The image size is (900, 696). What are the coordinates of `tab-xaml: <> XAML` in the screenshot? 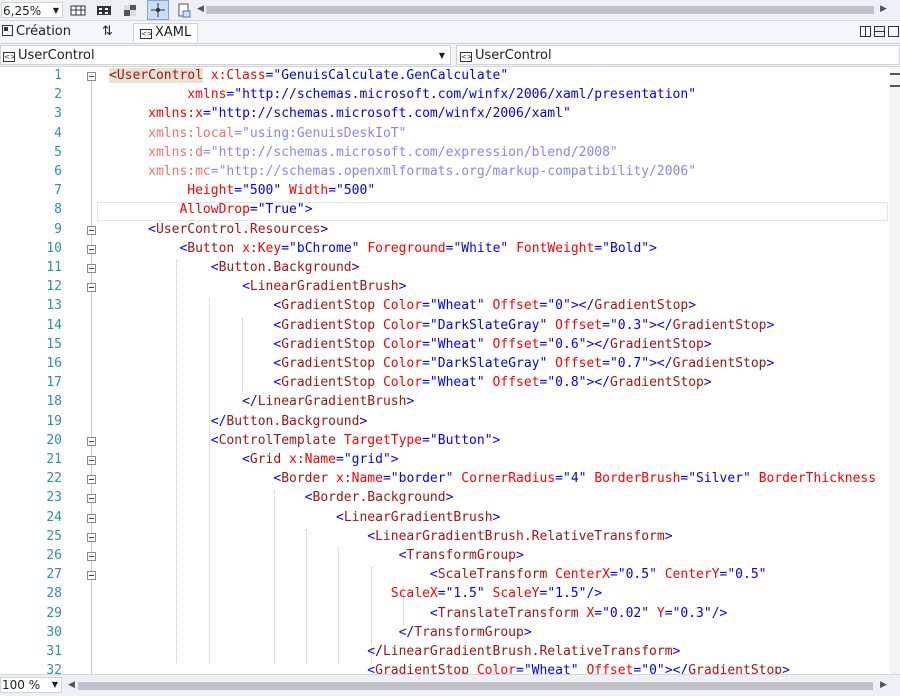 It's located at (166, 32).